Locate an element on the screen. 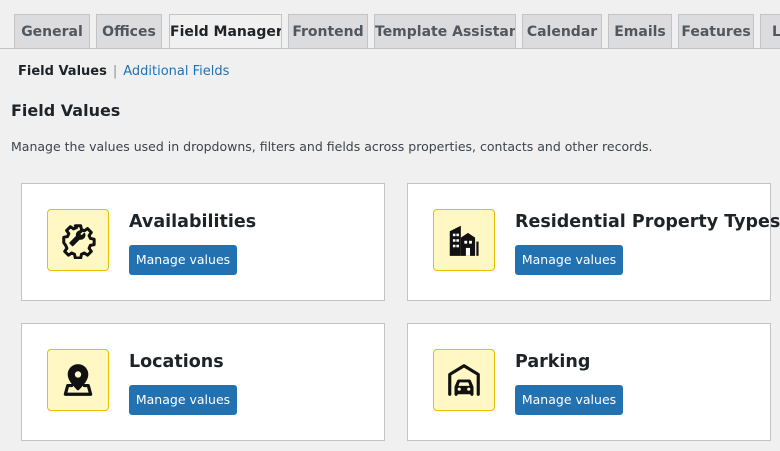  subnav-additional-fields-link: Additional Fields is located at coordinates (176, 71).